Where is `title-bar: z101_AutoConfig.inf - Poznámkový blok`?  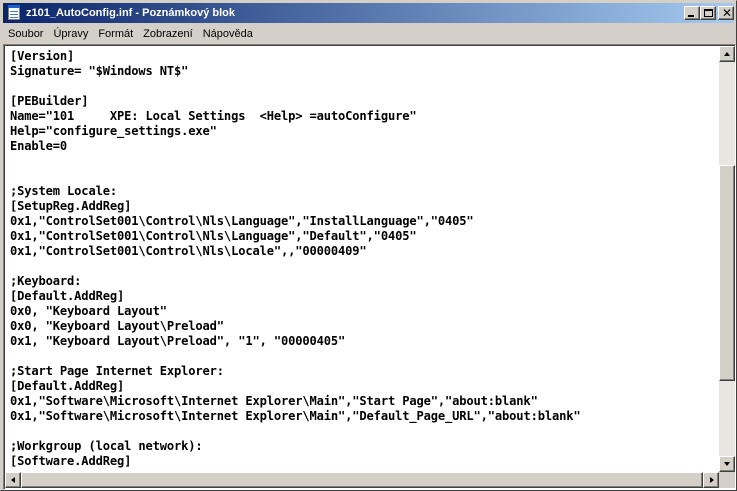 title-bar: z101_AutoConfig.inf - Poznámkový blok is located at coordinates (368, 13).